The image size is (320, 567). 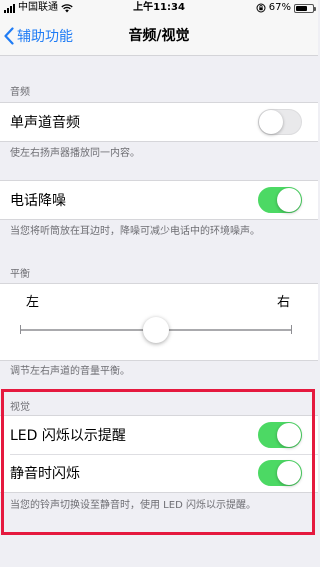 What do you see at coordinates (159, 435) in the screenshot?
I see `row-led-flash: LED 闪烁以示提醒` at bounding box center [159, 435].